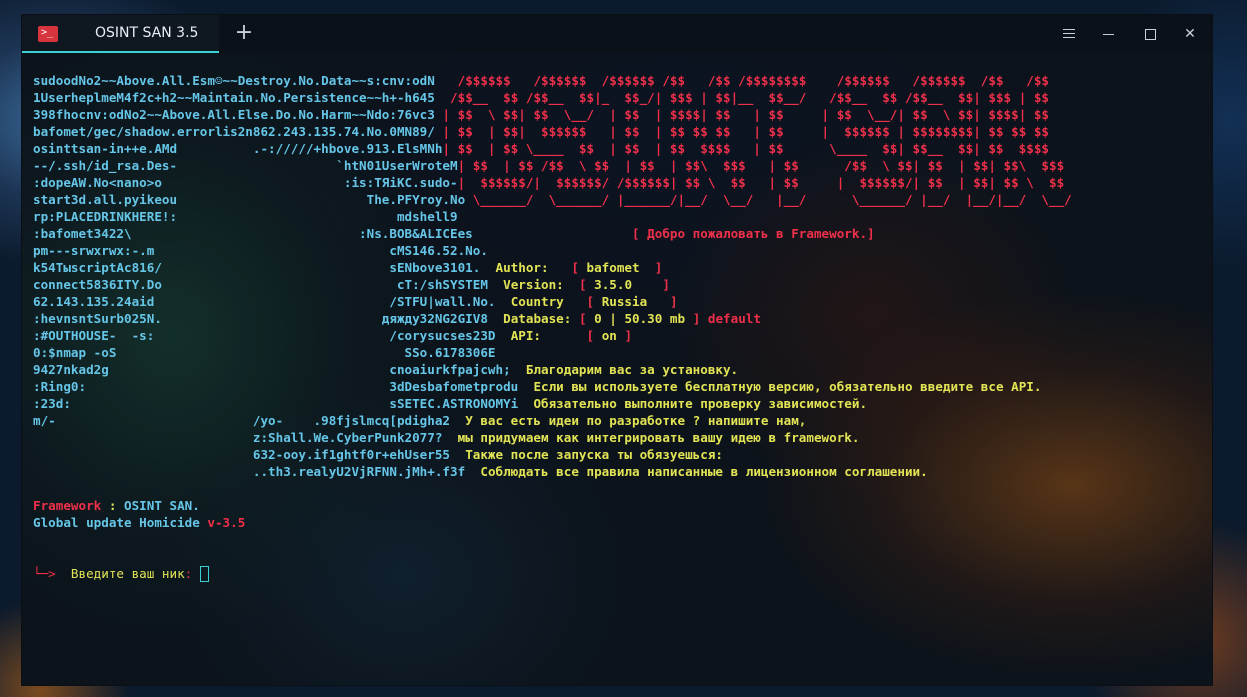  What do you see at coordinates (730, 318) in the screenshot?
I see `info-extra: default` at bounding box center [730, 318].